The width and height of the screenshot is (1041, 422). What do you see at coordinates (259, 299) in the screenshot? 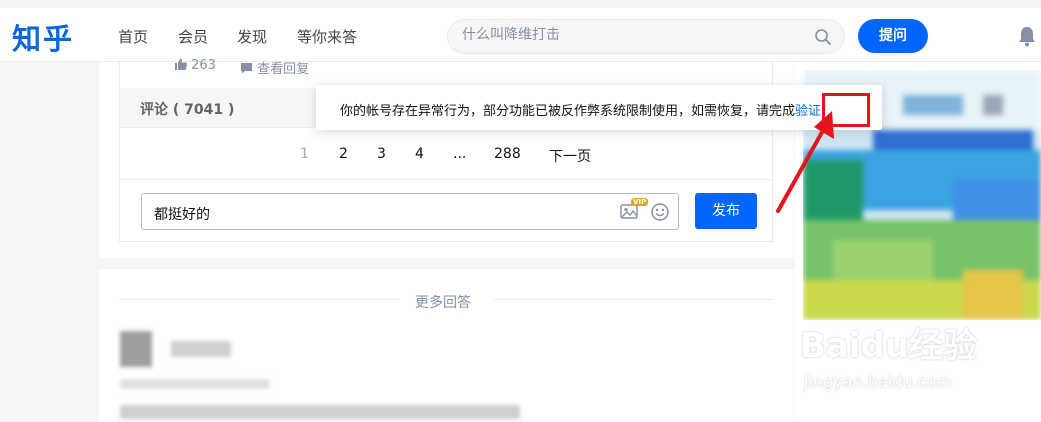
I see `divider-left` at bounding box center [259, 299].